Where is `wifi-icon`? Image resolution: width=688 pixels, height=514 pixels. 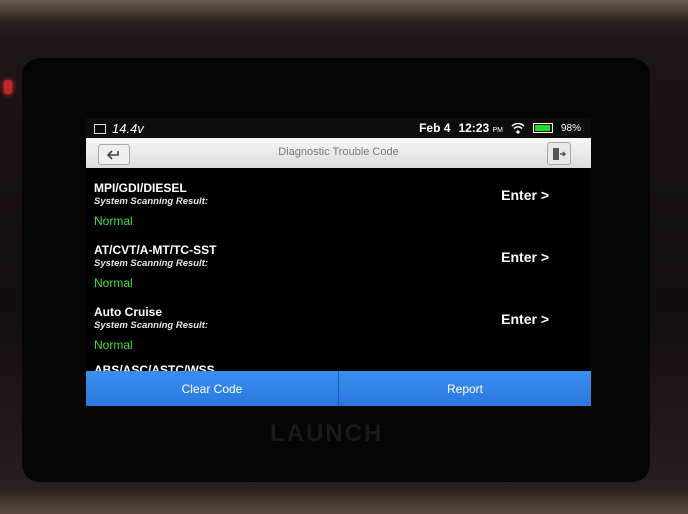 wifi-icon is located at coordinates (518, 128).